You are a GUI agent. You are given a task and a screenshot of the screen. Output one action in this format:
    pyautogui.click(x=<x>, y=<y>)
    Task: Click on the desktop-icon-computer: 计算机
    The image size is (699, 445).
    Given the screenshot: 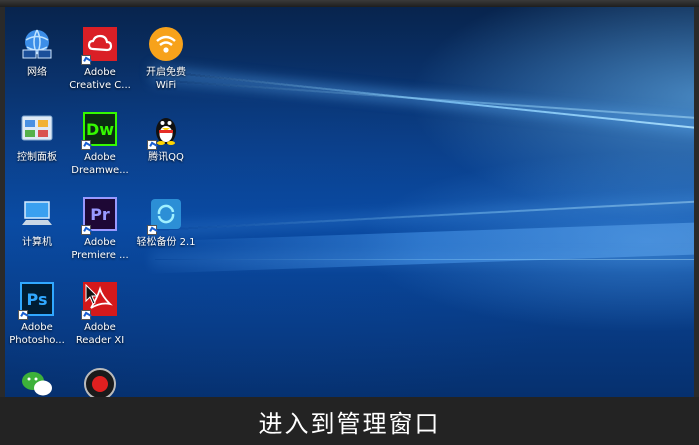 What is the action you would take?
    pyautogui.click(x=37, y=234)
    